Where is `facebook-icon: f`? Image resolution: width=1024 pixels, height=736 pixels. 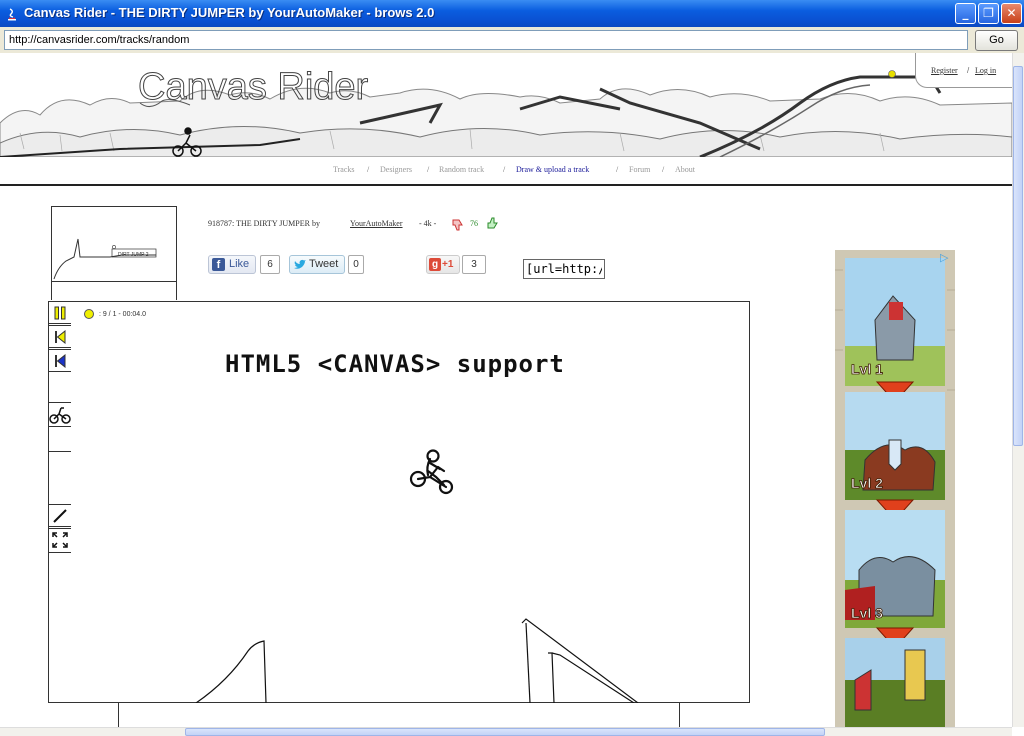
facebook-icon: f is located at coordinates (218, 264).